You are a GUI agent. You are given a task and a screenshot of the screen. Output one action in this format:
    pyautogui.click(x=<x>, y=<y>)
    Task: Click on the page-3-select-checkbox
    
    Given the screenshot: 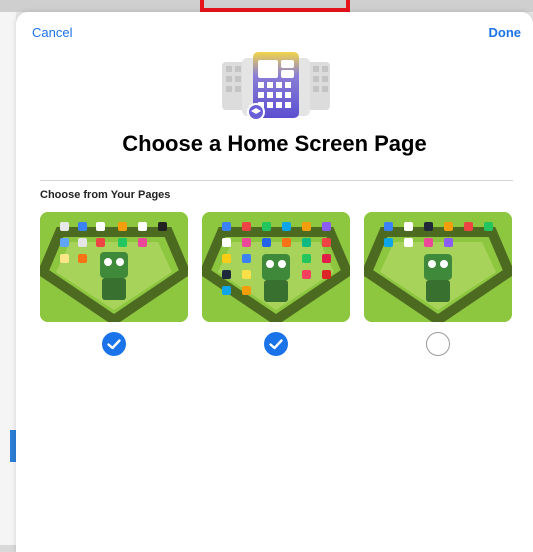 What is the action you would take?
    pyautogui.click(x=438, y=344)
    